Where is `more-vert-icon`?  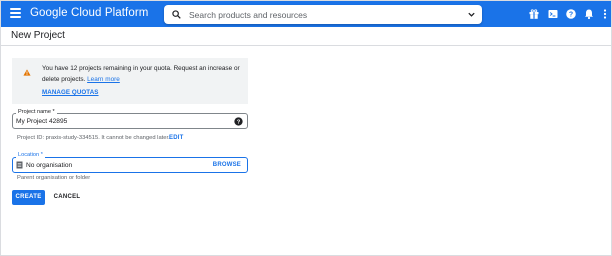 more-vert-icon is located at coordinates (605, 14).